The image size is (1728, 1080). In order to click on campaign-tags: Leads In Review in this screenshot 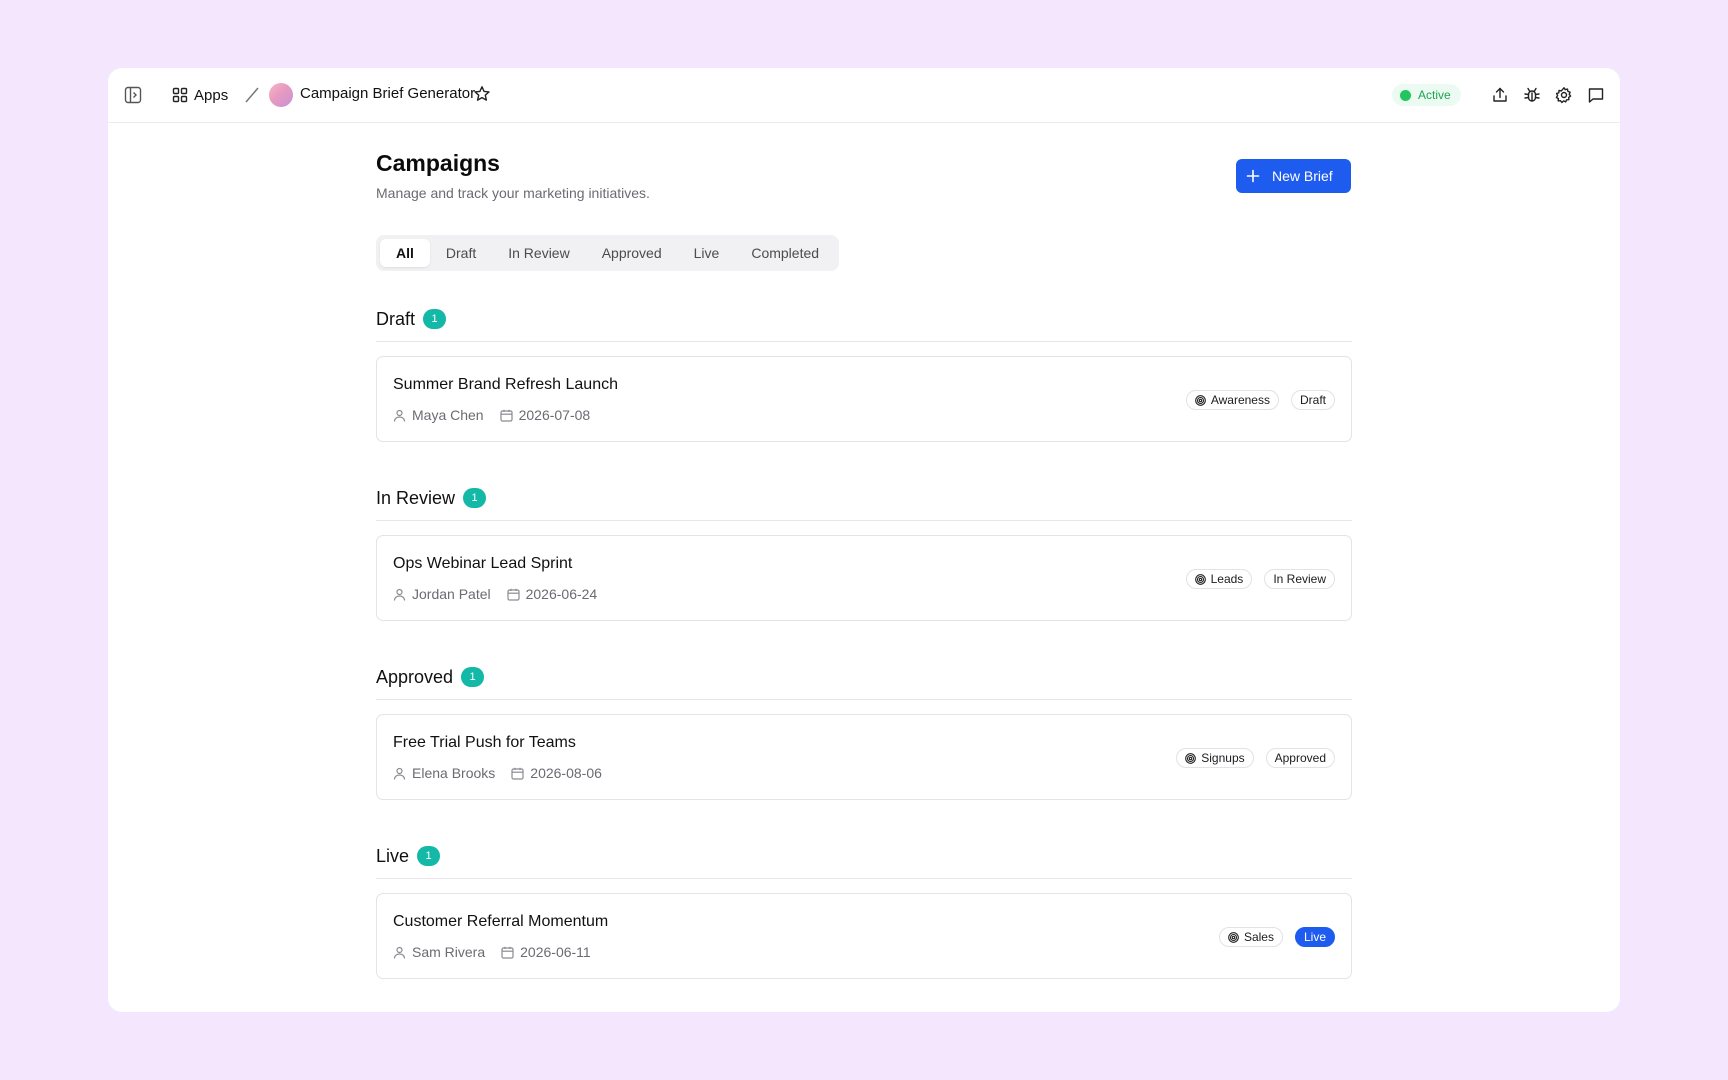, I will do `click(1260, 579)`.